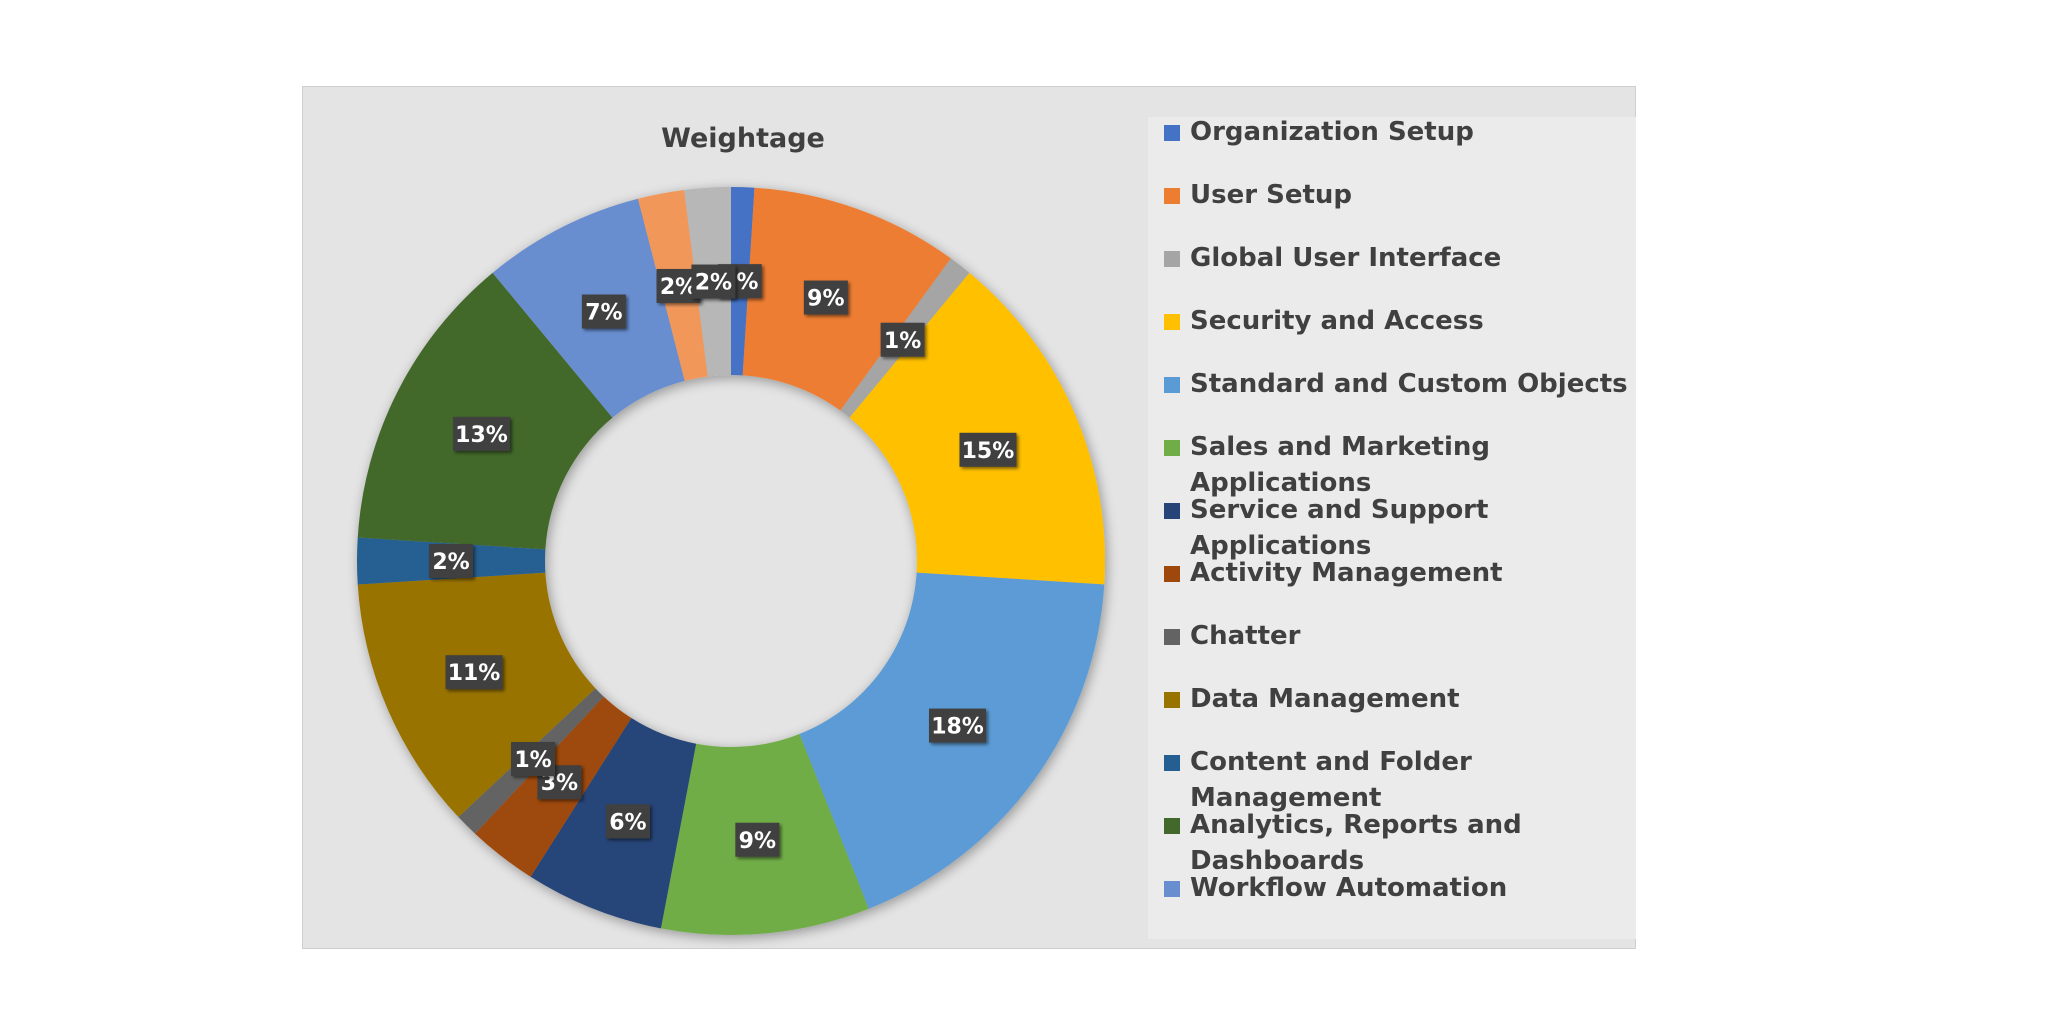 Image resolution: width=2048 pixels, height=1024 pixels. Describe the element at coordinates (1409, 384) in the screenshot. I see `legend-label: Standard and Custom Objects` at that location.